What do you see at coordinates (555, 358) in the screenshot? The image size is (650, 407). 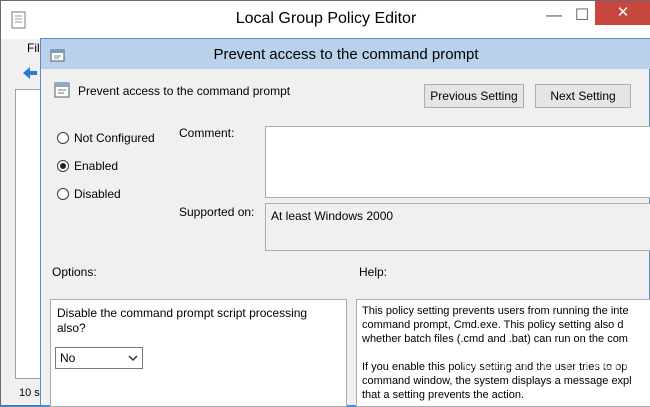 I see `watermark: quantrimang` at bounding box center [555, 358].